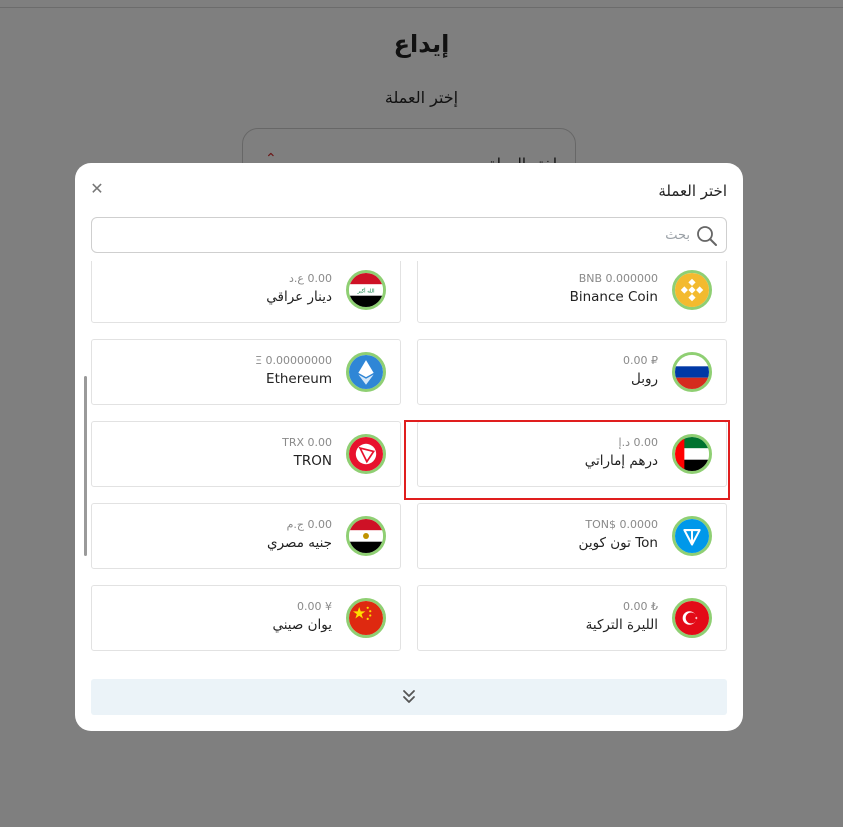  Describe the element at coordinates (299, 297) in the screenshot. I see `currency-name: دينار عراقي` at that location.